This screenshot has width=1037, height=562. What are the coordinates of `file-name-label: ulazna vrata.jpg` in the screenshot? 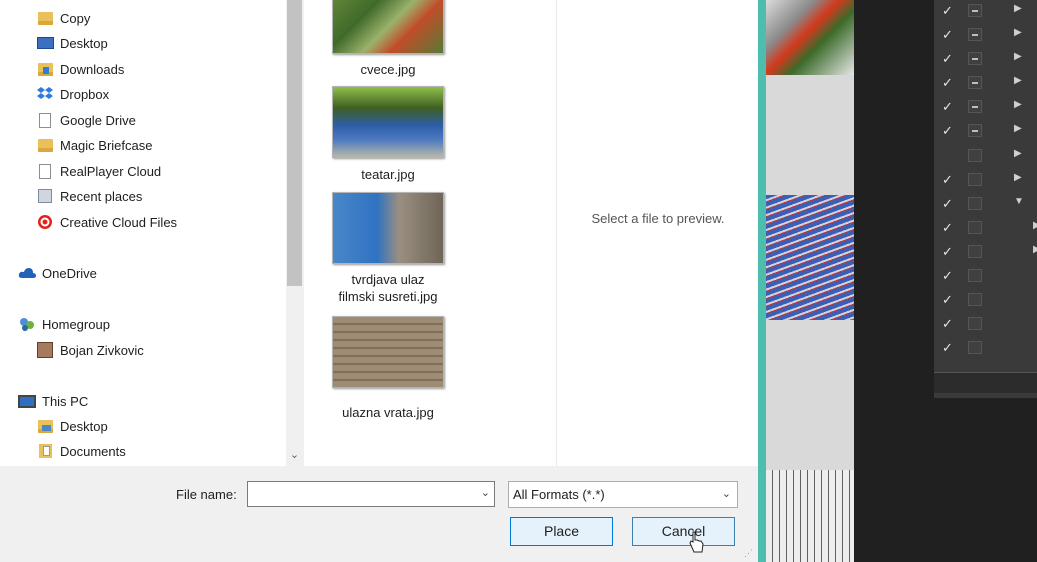 It's located at (388, 412).